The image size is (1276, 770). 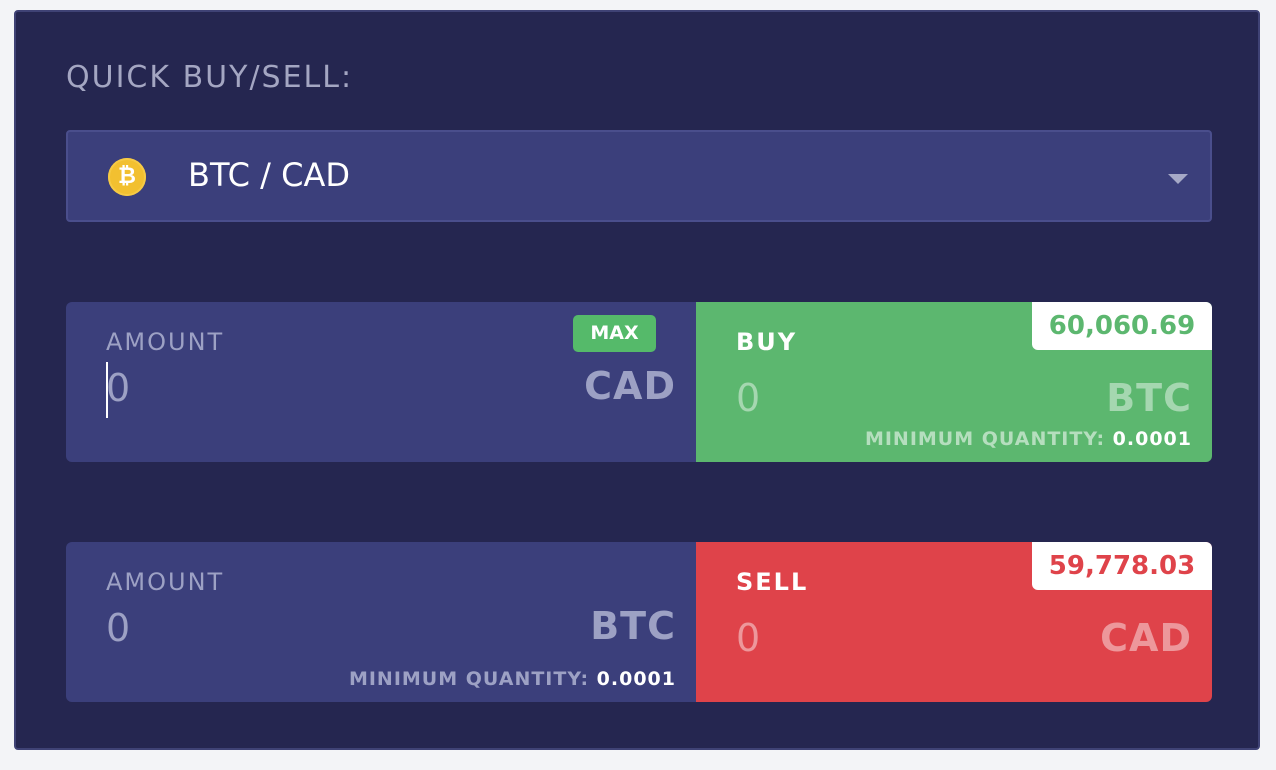 I want to click on buy-min-qty-value: 0.0001, so click(x=1152, y=439).